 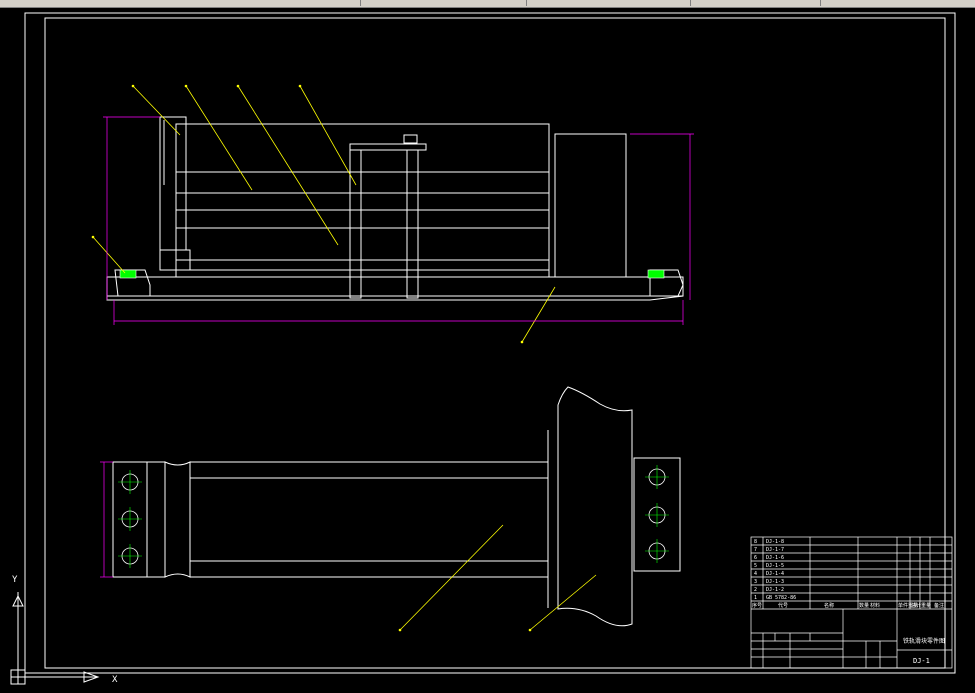 I want to click on part-no: 2, so click(x=755, y=590).